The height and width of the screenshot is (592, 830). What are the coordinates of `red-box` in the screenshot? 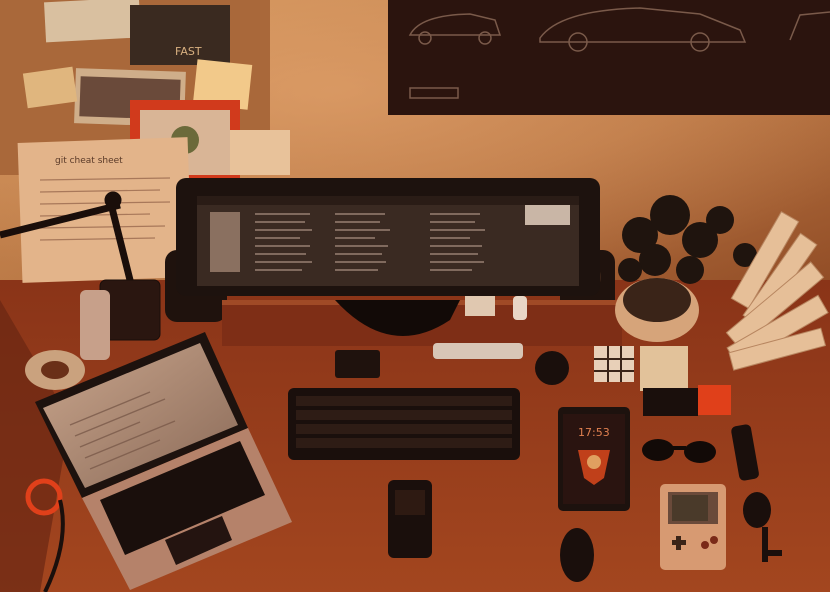 It's located at (714, 400).